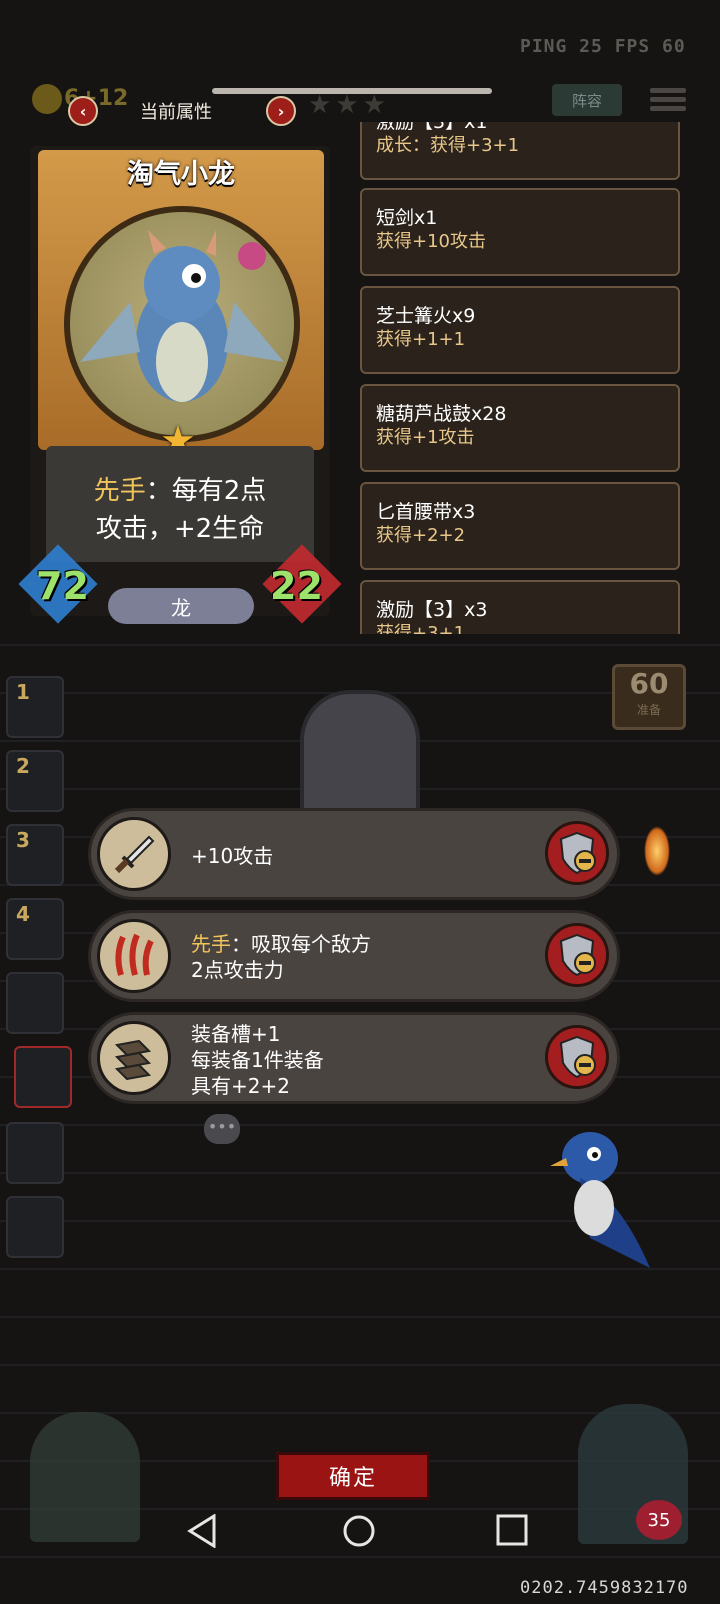 Image resolution: width=720 pixels, height=1604 pixels. Describe the element at coordinates (202, 1532) in the screenshot. I see `nav-back-icon` at that location.